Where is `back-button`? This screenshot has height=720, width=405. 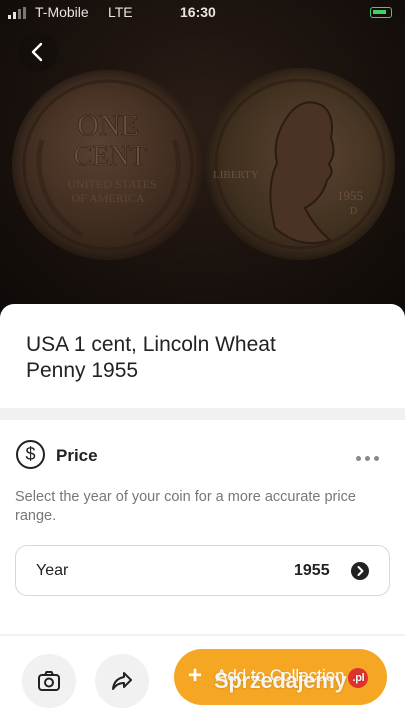 back-button is located at coordinates (38, 52).